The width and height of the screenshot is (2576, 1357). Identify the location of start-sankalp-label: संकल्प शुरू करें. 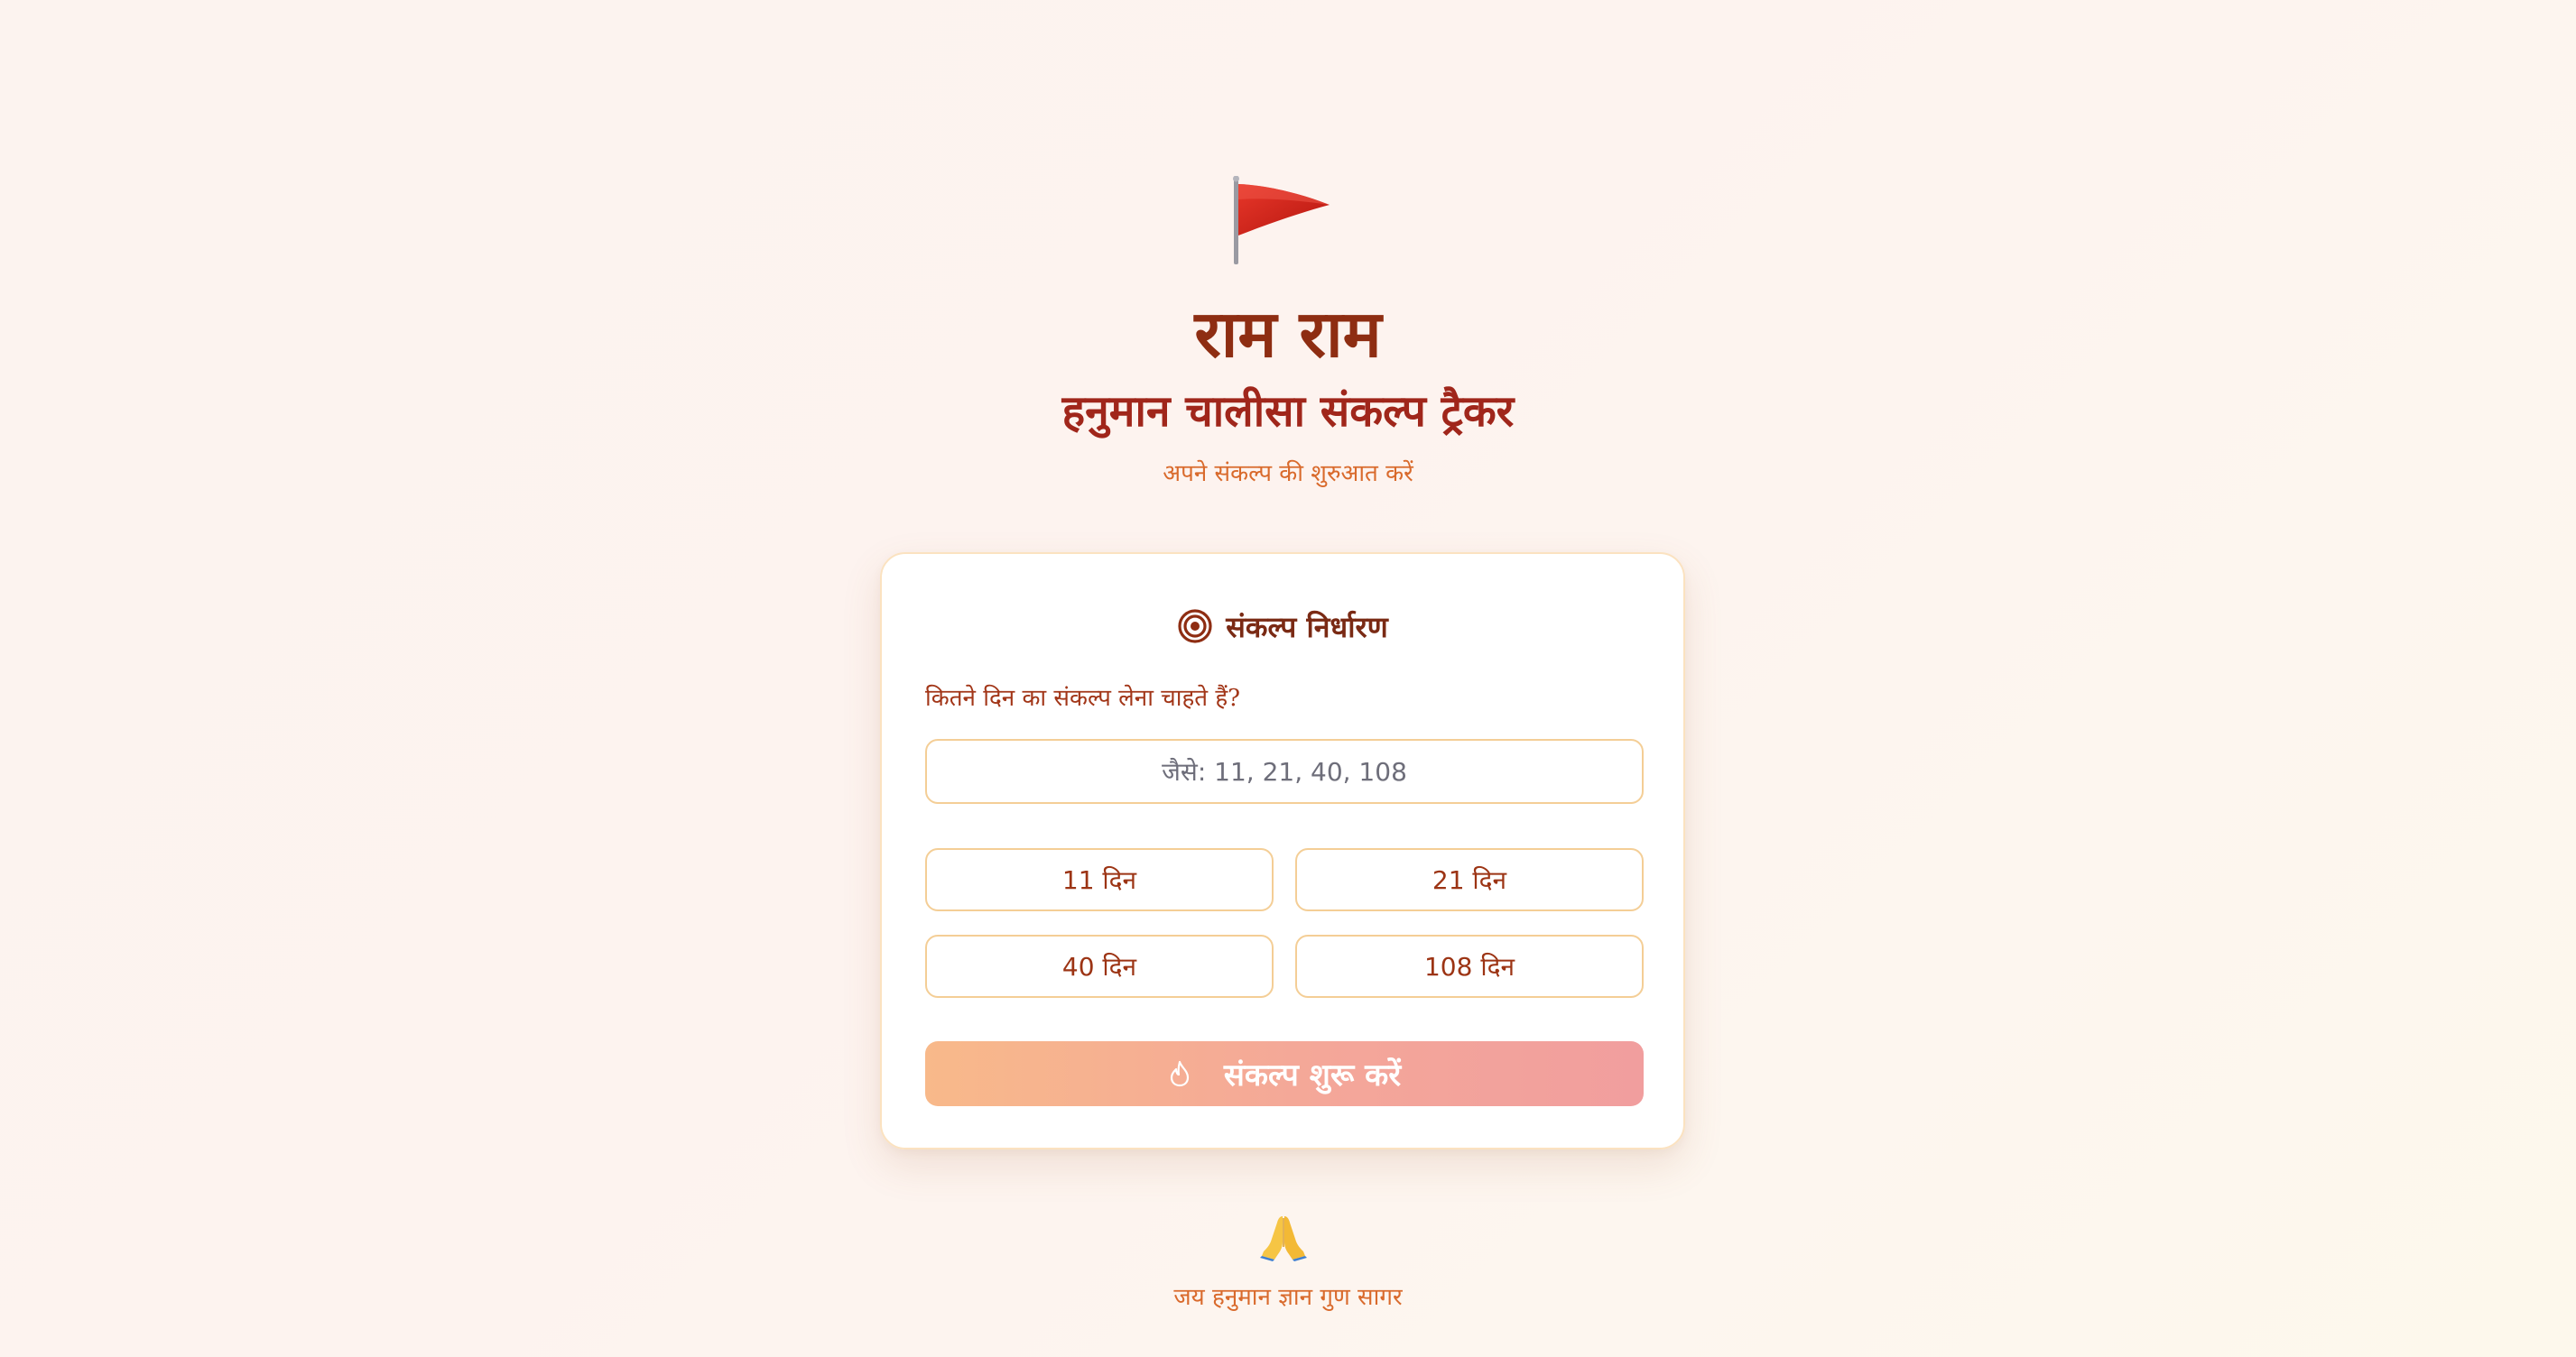
(1312, 1075).